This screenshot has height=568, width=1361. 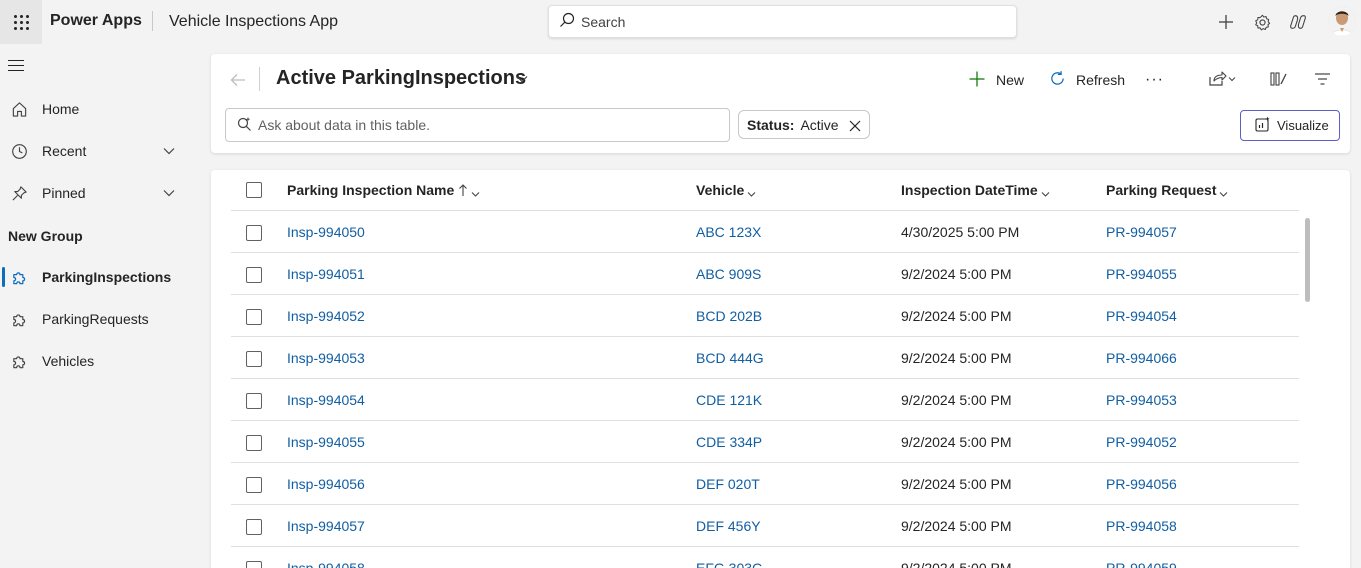 I want to click on parking-request-link: PR-994066, so click(x=1141, y=358).